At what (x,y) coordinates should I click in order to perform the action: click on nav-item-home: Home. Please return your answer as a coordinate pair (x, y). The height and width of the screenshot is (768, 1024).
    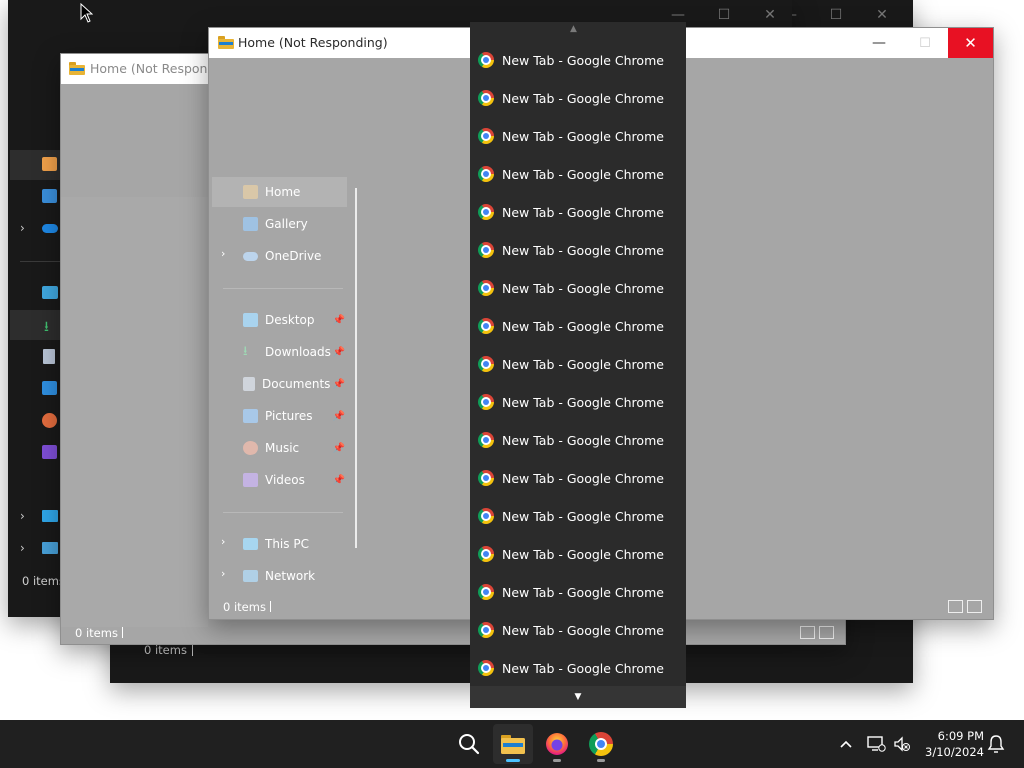
    Looking at the image, I should click on (298, 192).